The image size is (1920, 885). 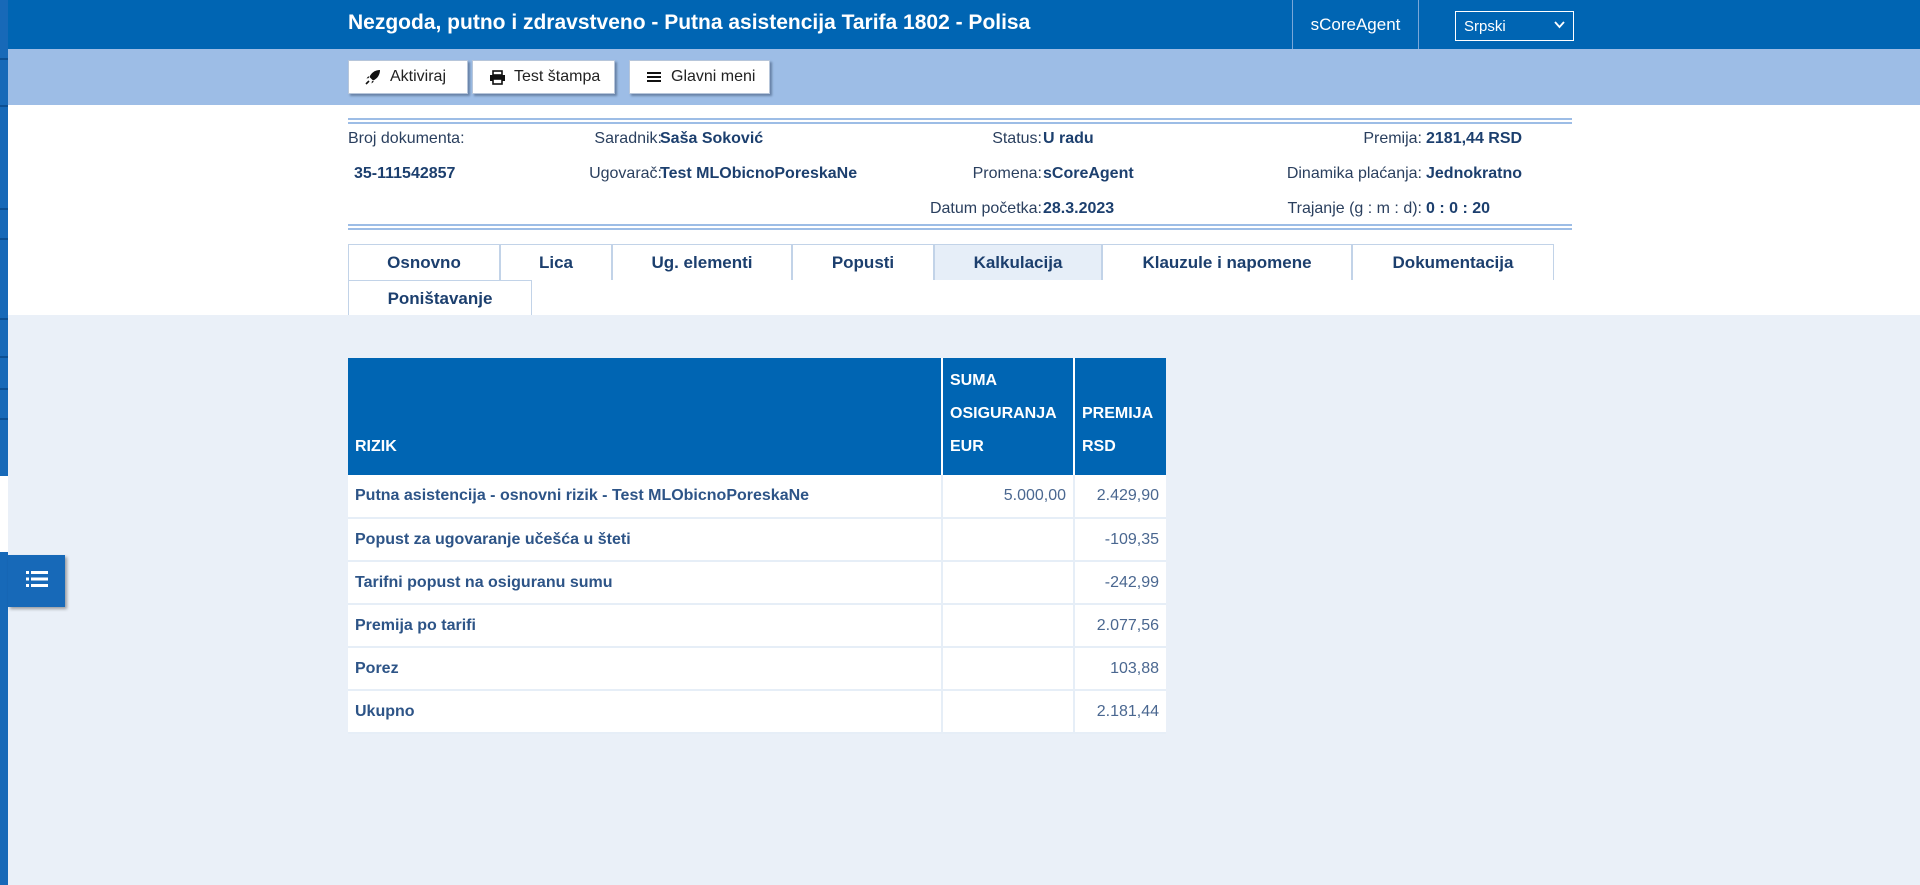 I want to click on row-rizik: Popust za ugovaranje učešća u šteti, so click(x=645, y=540).